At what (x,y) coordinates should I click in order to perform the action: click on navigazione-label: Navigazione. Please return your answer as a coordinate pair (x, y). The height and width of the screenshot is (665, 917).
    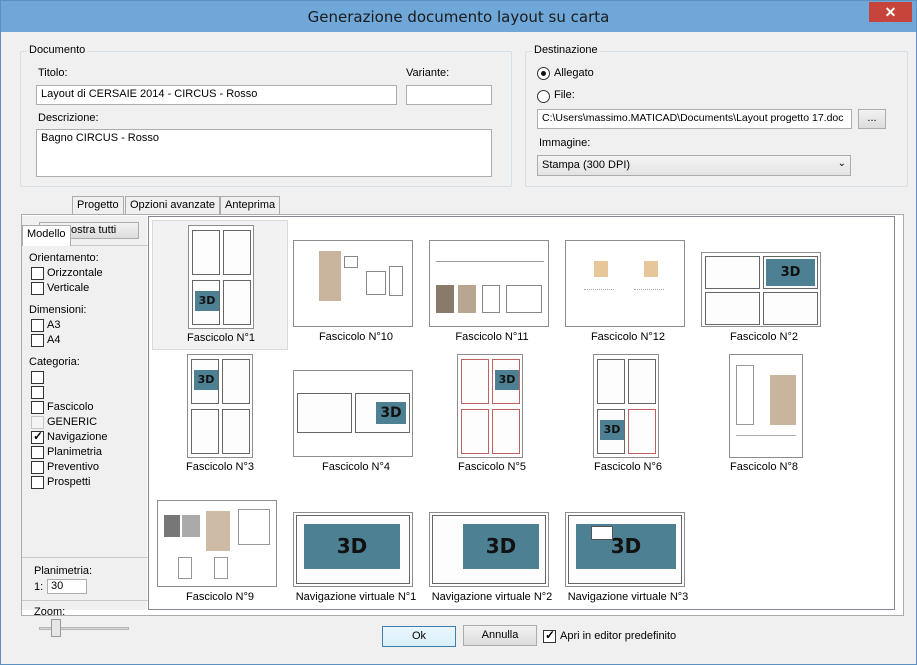
    Looking at the image, I should click on (77, 437).